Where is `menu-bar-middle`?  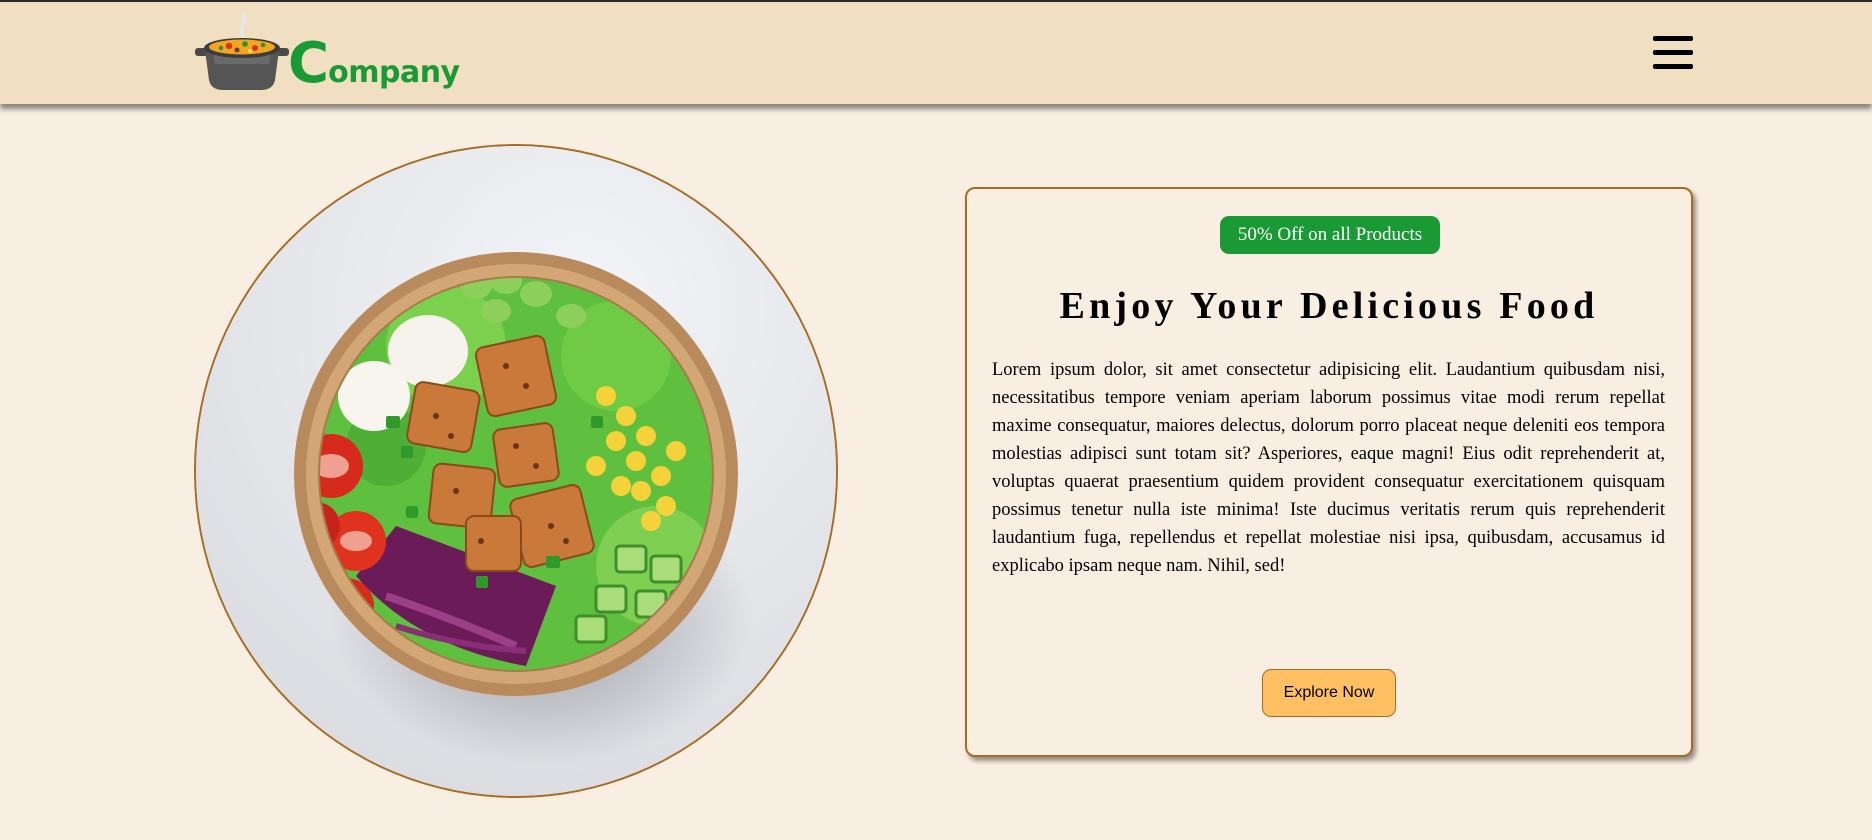 menu-bar-middle is located at coordinates (1673, 52).